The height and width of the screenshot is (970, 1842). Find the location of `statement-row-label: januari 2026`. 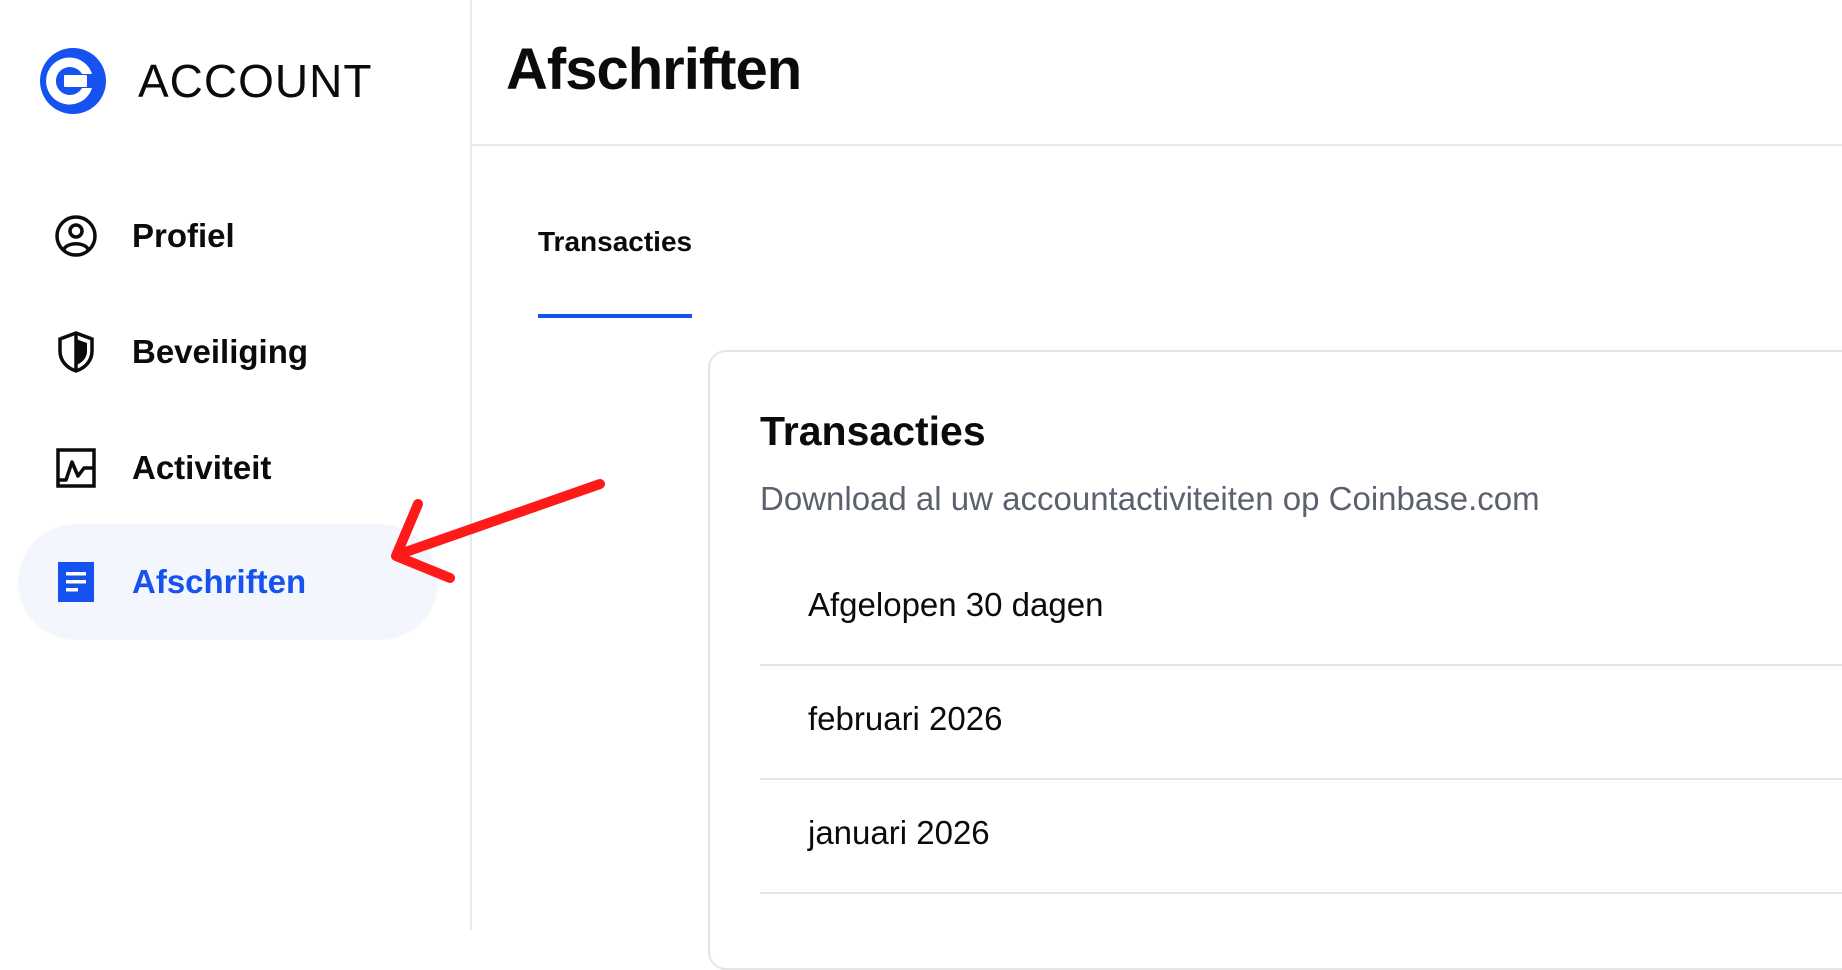

statement-row-label: januari 2026 is located at coordinates (899, 832).